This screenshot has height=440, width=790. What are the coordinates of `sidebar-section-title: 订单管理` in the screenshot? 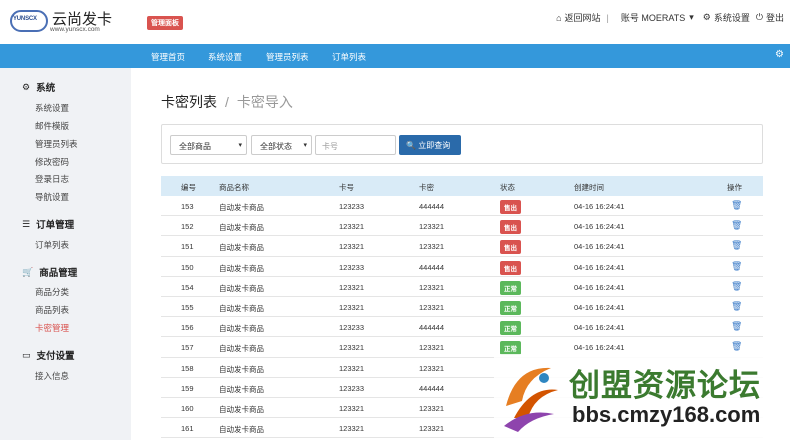 It's located at (55, 225).